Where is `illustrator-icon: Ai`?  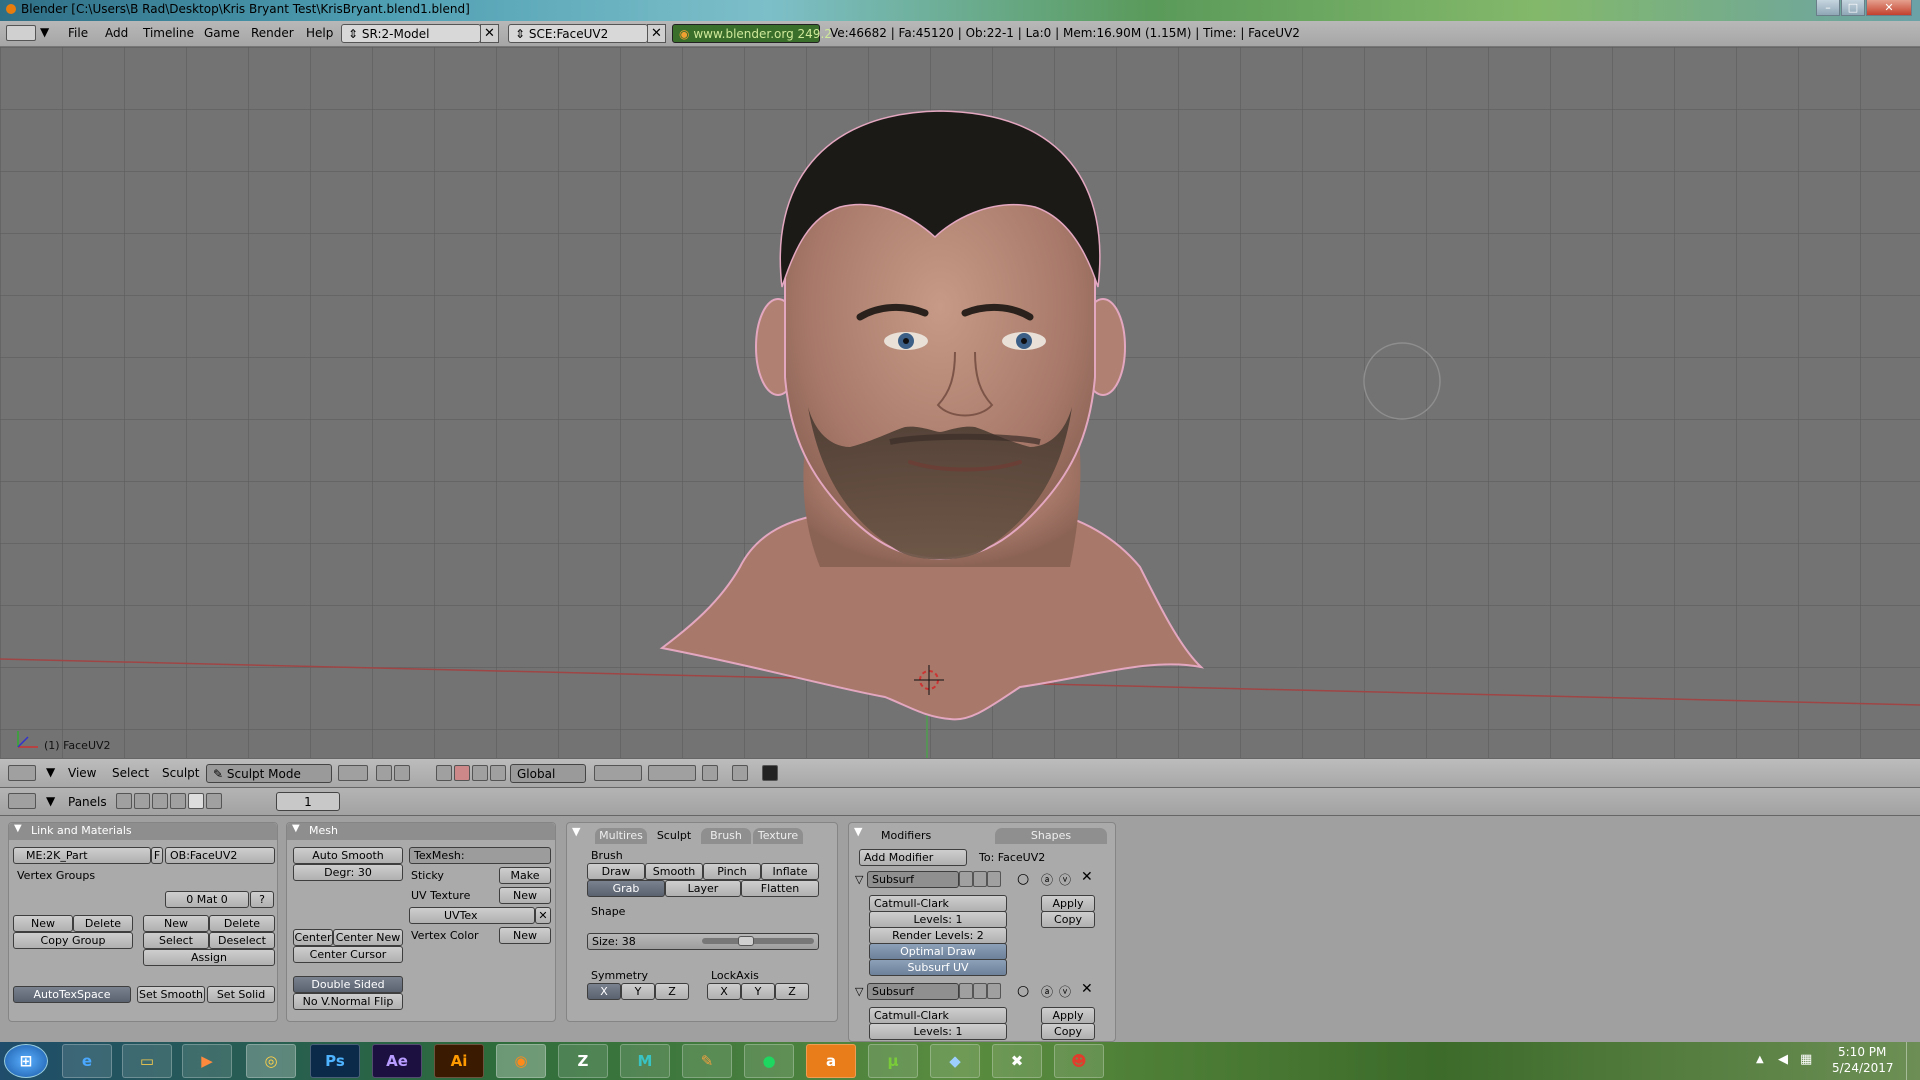
illustrator-icon: Ai is located at coordinates (459, 1061).